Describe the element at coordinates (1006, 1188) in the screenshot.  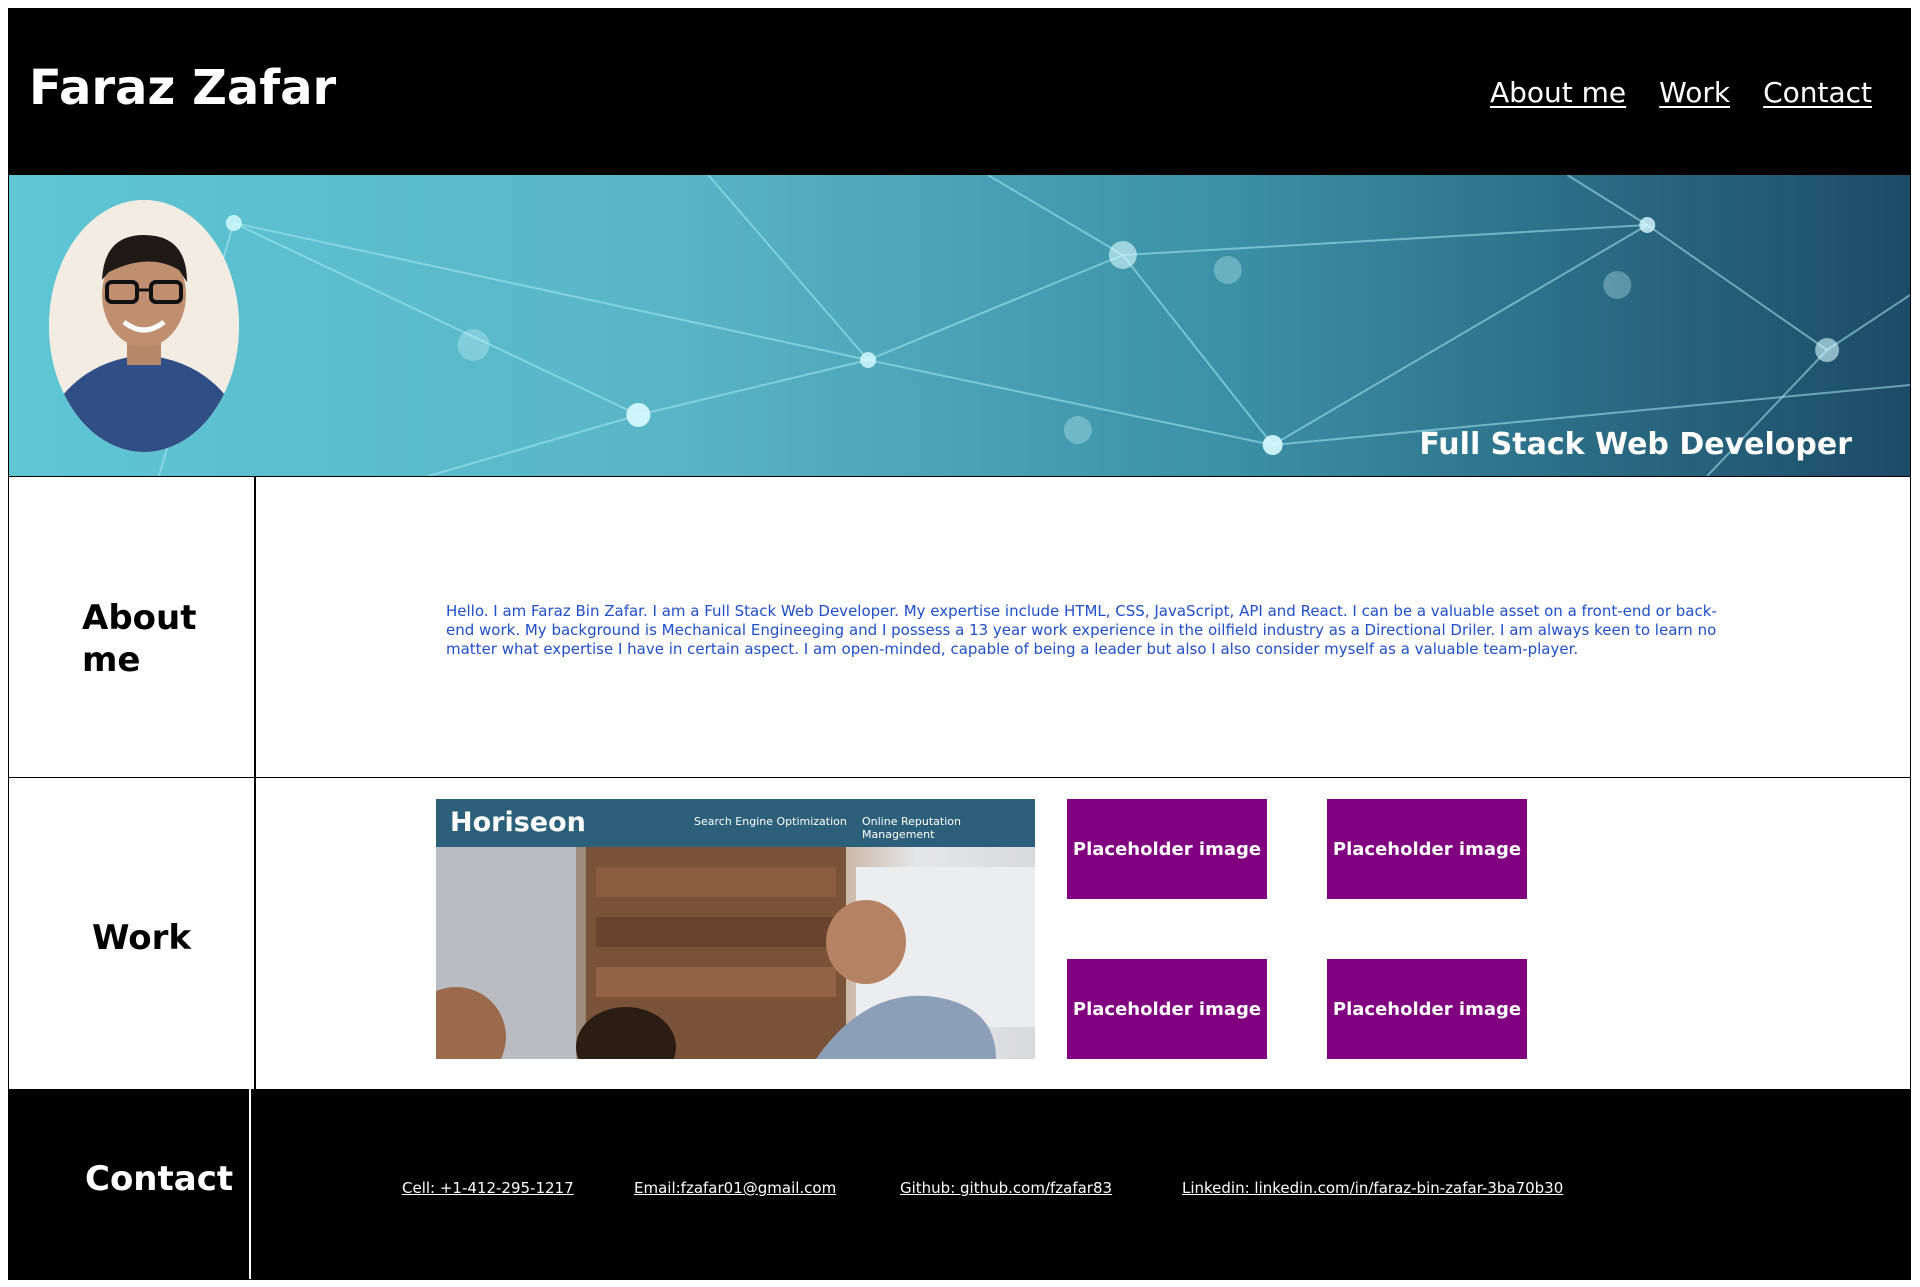
I see `contact-link-github: Github: github.com/fzafar83` at that location.